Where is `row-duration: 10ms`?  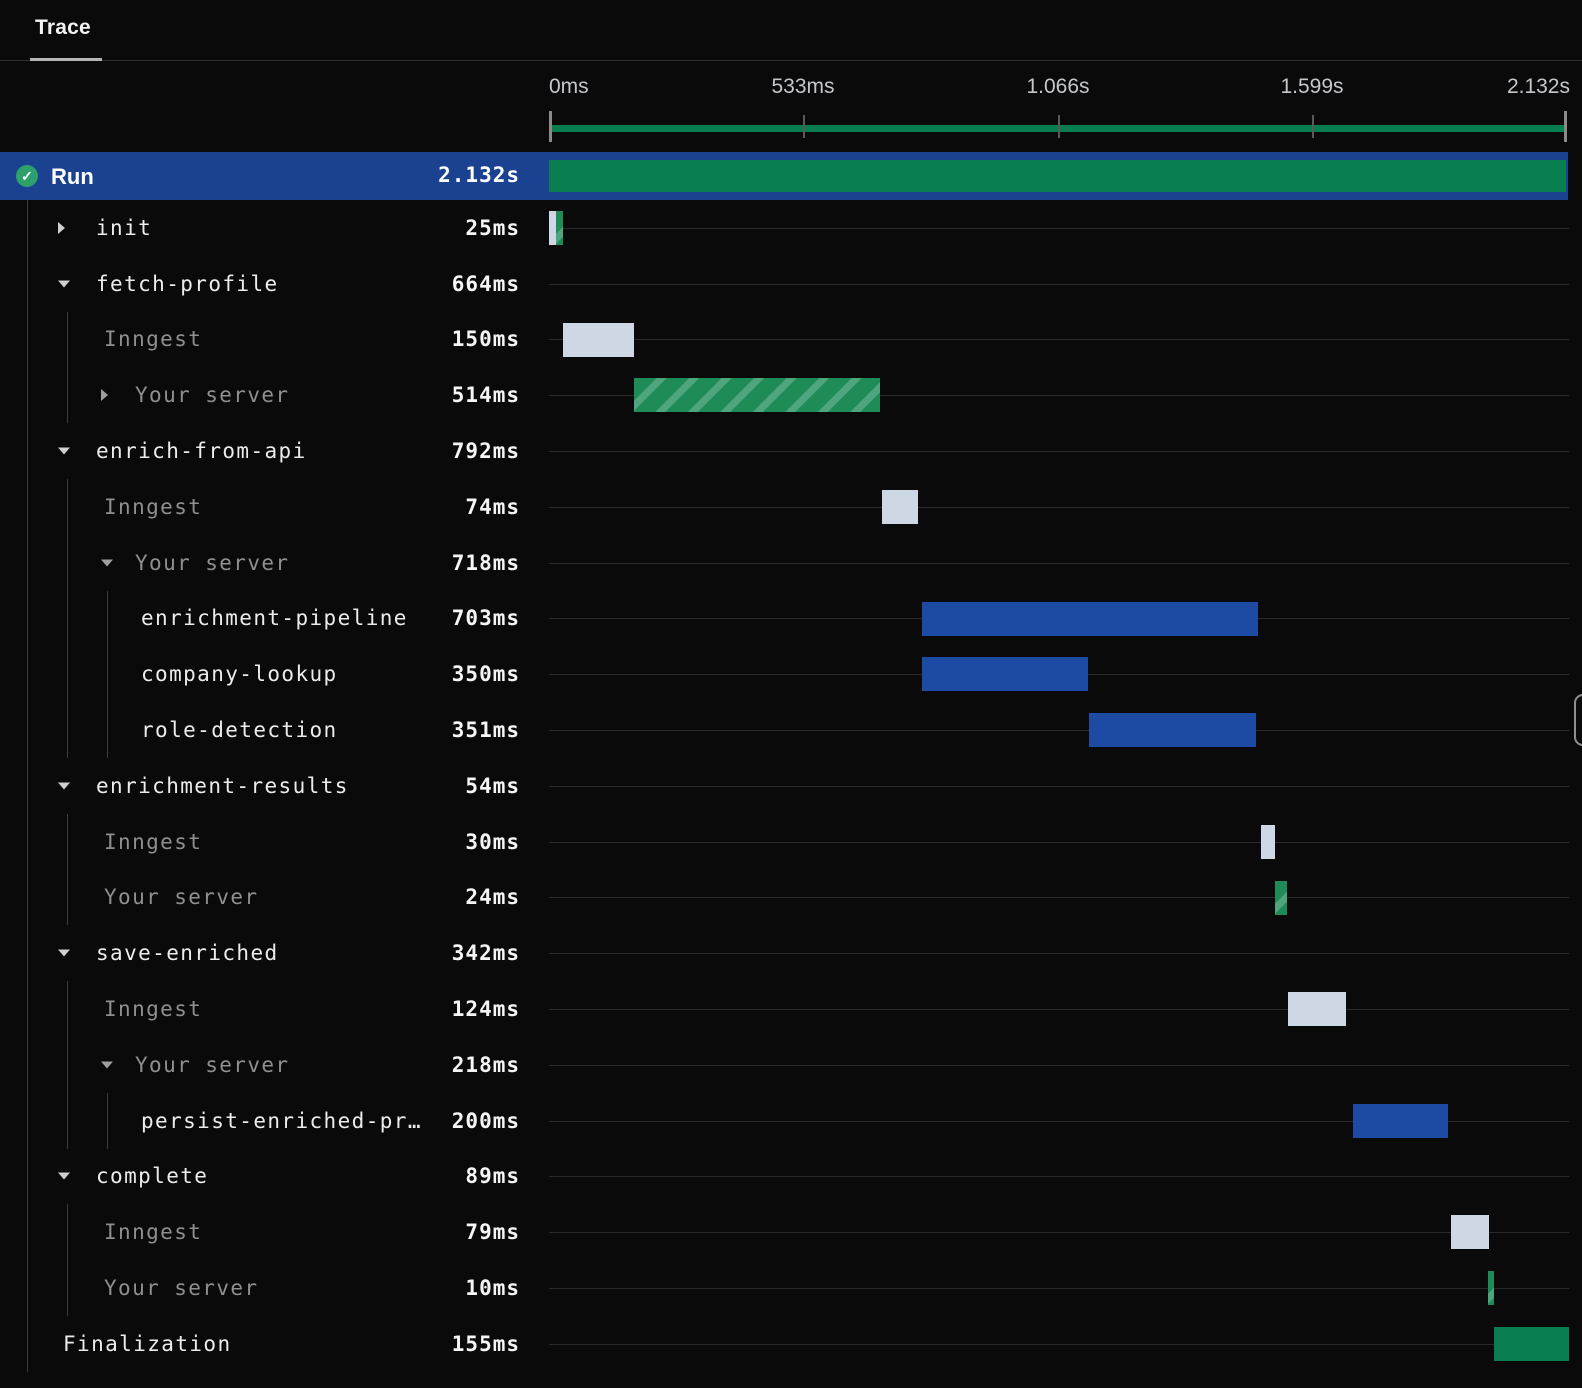 row-duration: 10ms is located at coordinates (492, 1288).